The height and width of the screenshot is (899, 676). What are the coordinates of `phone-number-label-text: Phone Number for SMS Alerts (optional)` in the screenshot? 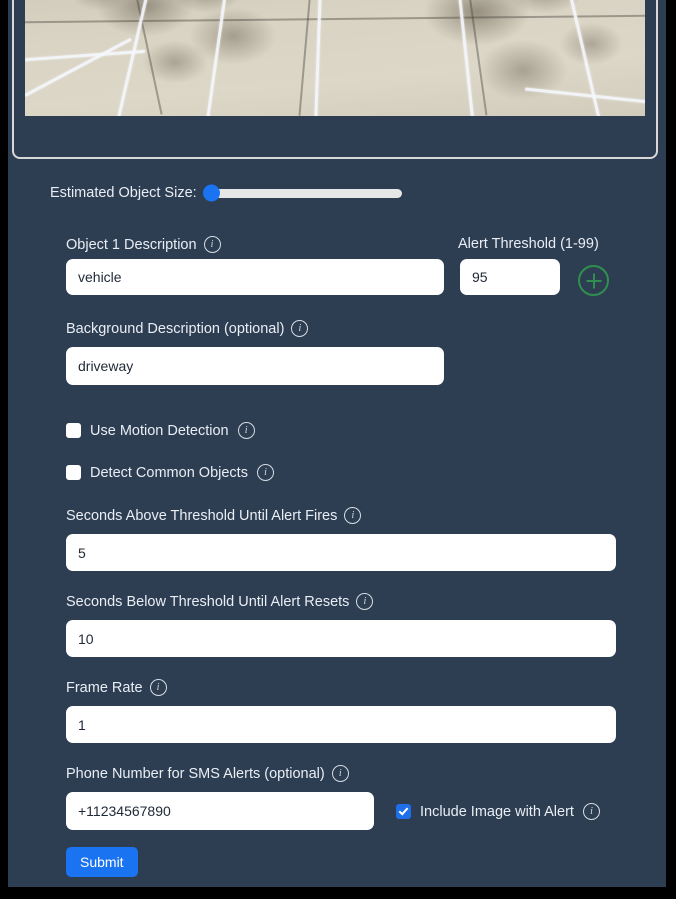 It's located at (195, 773).